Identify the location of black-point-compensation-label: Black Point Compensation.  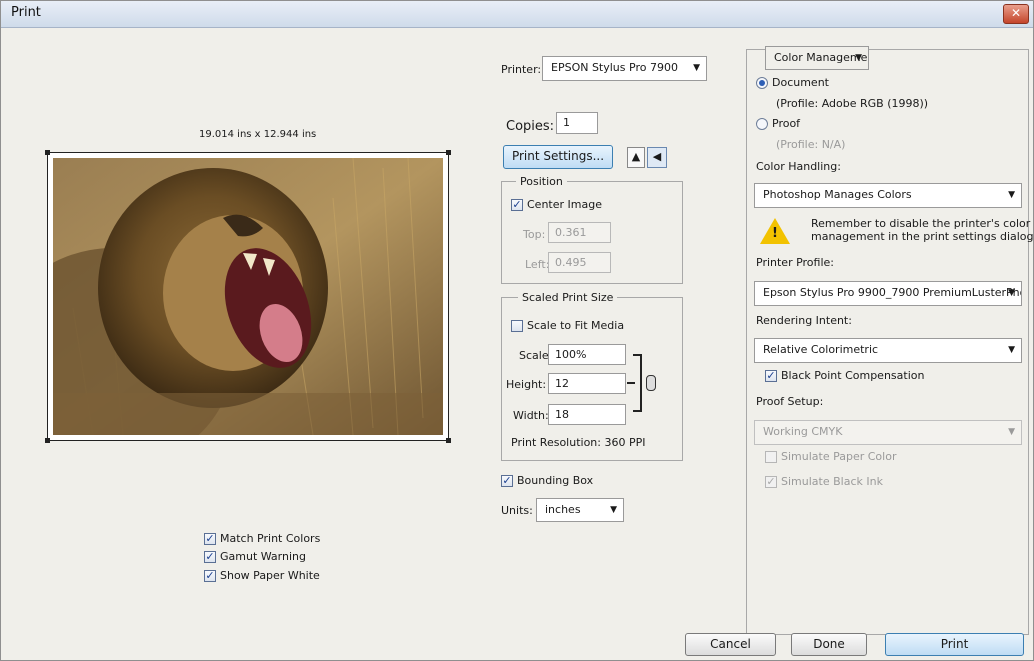
(853, 375).